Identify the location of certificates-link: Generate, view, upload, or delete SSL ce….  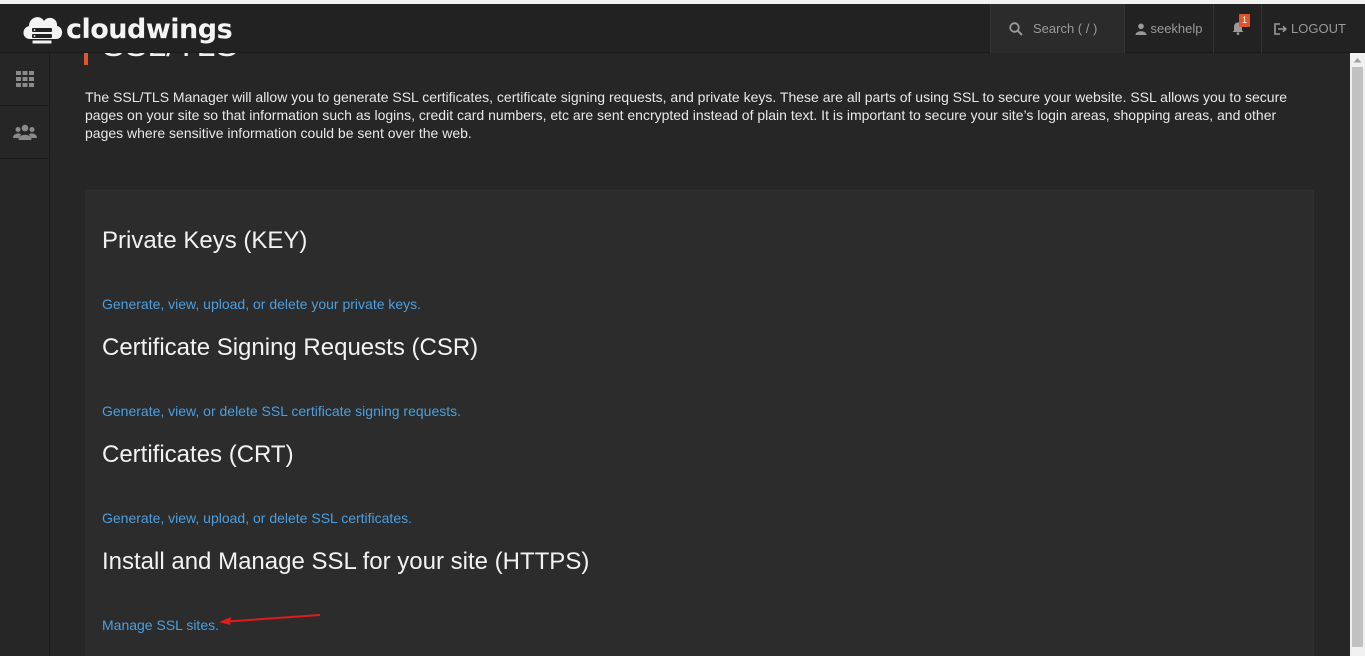
(257, 518).